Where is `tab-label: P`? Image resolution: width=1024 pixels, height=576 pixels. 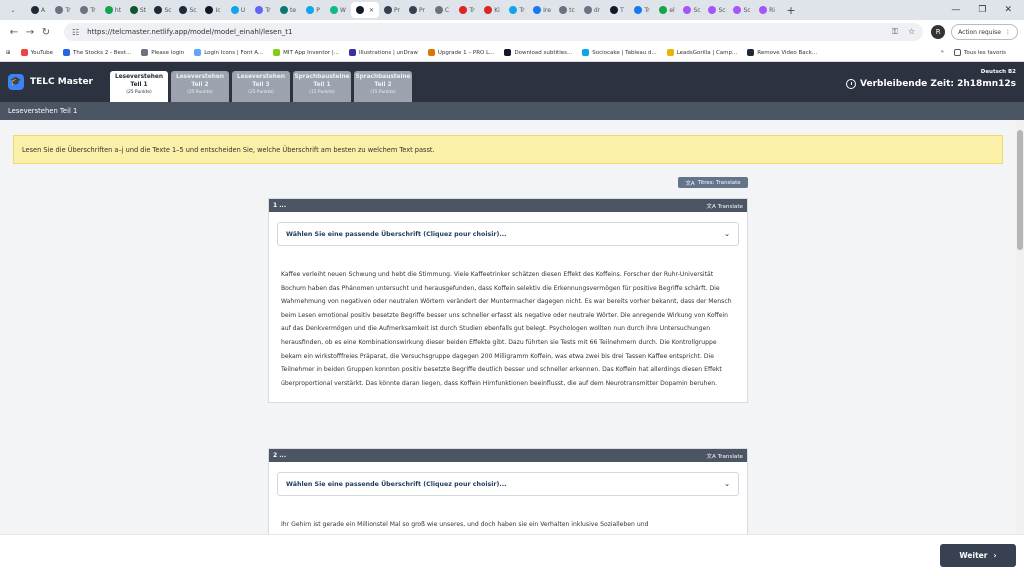 tab-label: P is located at coordinates (318, 10).